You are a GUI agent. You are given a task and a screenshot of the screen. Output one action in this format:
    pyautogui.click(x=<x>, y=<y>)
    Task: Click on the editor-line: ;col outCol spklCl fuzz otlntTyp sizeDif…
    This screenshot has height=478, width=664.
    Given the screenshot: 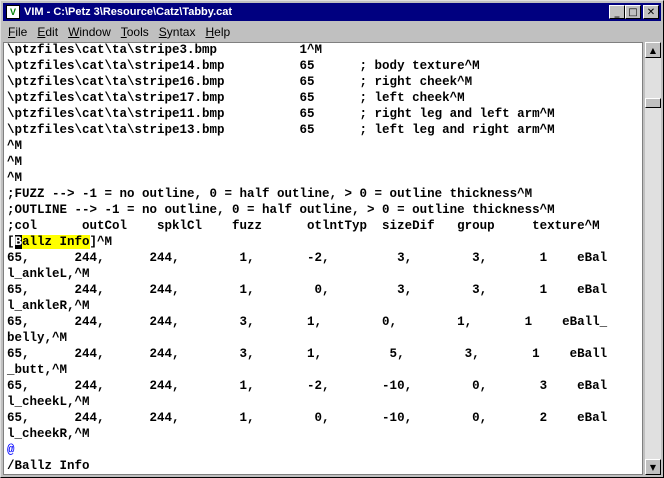 What is the action you would take?
    pyautogui.click(x=303, y=226)
    